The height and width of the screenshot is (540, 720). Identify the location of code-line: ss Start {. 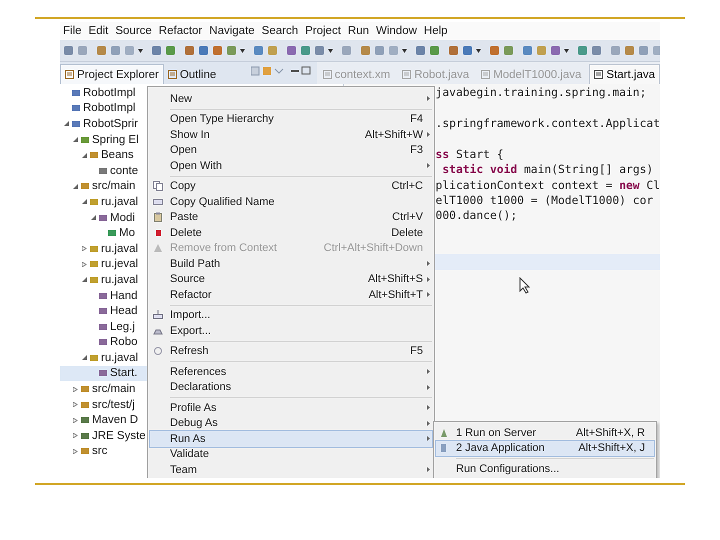
(470, 154).